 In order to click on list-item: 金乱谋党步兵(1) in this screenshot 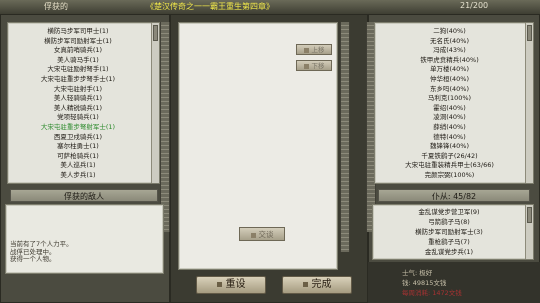, I will do `click(449, 252)`.